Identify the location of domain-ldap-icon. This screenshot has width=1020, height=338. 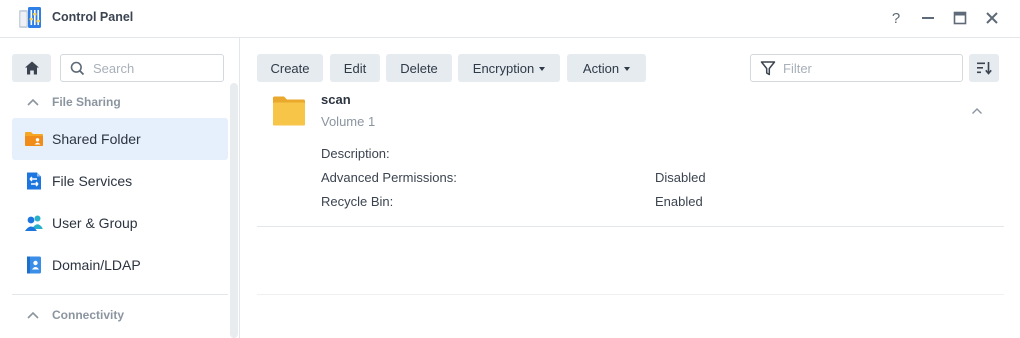
(34, 265).